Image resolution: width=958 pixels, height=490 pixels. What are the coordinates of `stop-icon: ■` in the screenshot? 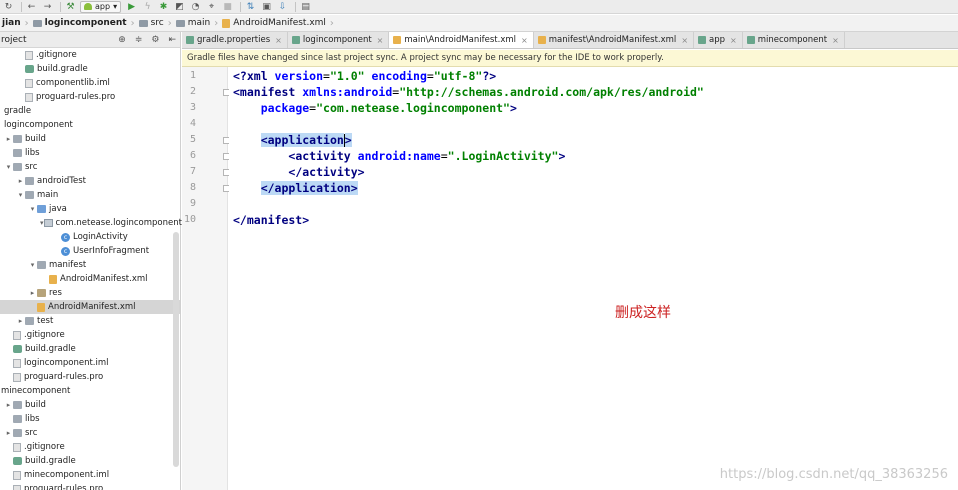 It's located at (227, 7).